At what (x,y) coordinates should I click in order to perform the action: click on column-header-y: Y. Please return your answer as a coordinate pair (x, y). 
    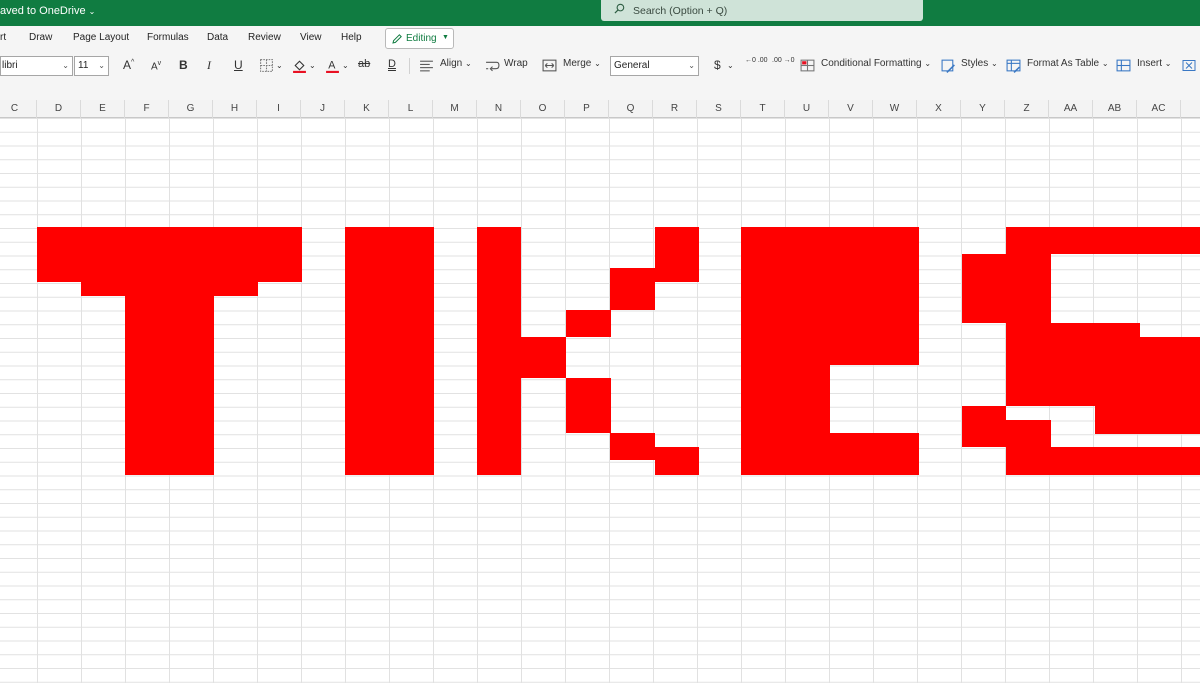
    Looking at the image, I should click on (983, 109).